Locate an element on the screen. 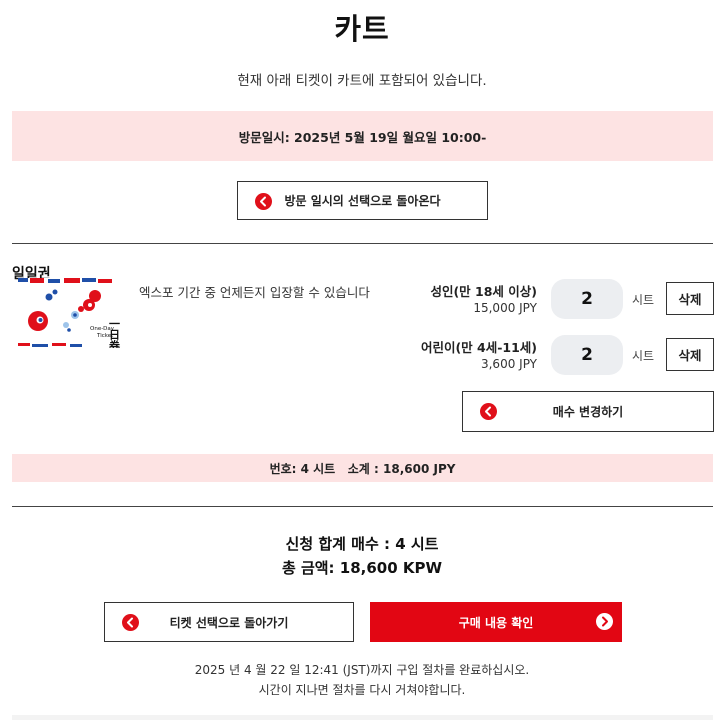 Image resolution: width=724 pixels, height=720 pixels. chevron-right-icon is located at coordinates (604, 621).